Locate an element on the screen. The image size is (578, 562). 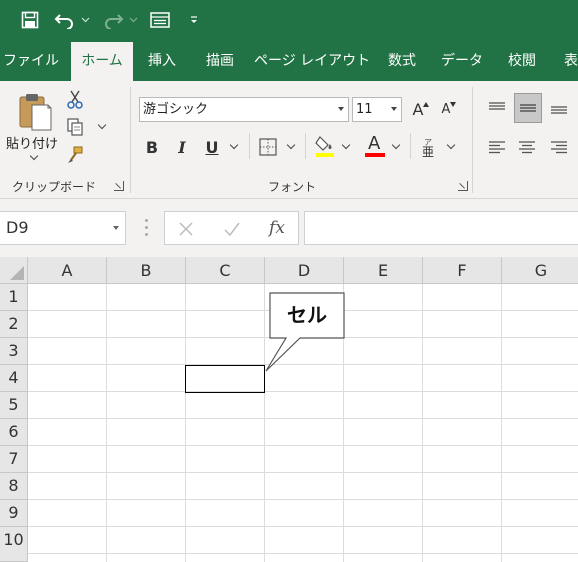
phonetic-dropdown-icon is located at coordinates (451, 145).